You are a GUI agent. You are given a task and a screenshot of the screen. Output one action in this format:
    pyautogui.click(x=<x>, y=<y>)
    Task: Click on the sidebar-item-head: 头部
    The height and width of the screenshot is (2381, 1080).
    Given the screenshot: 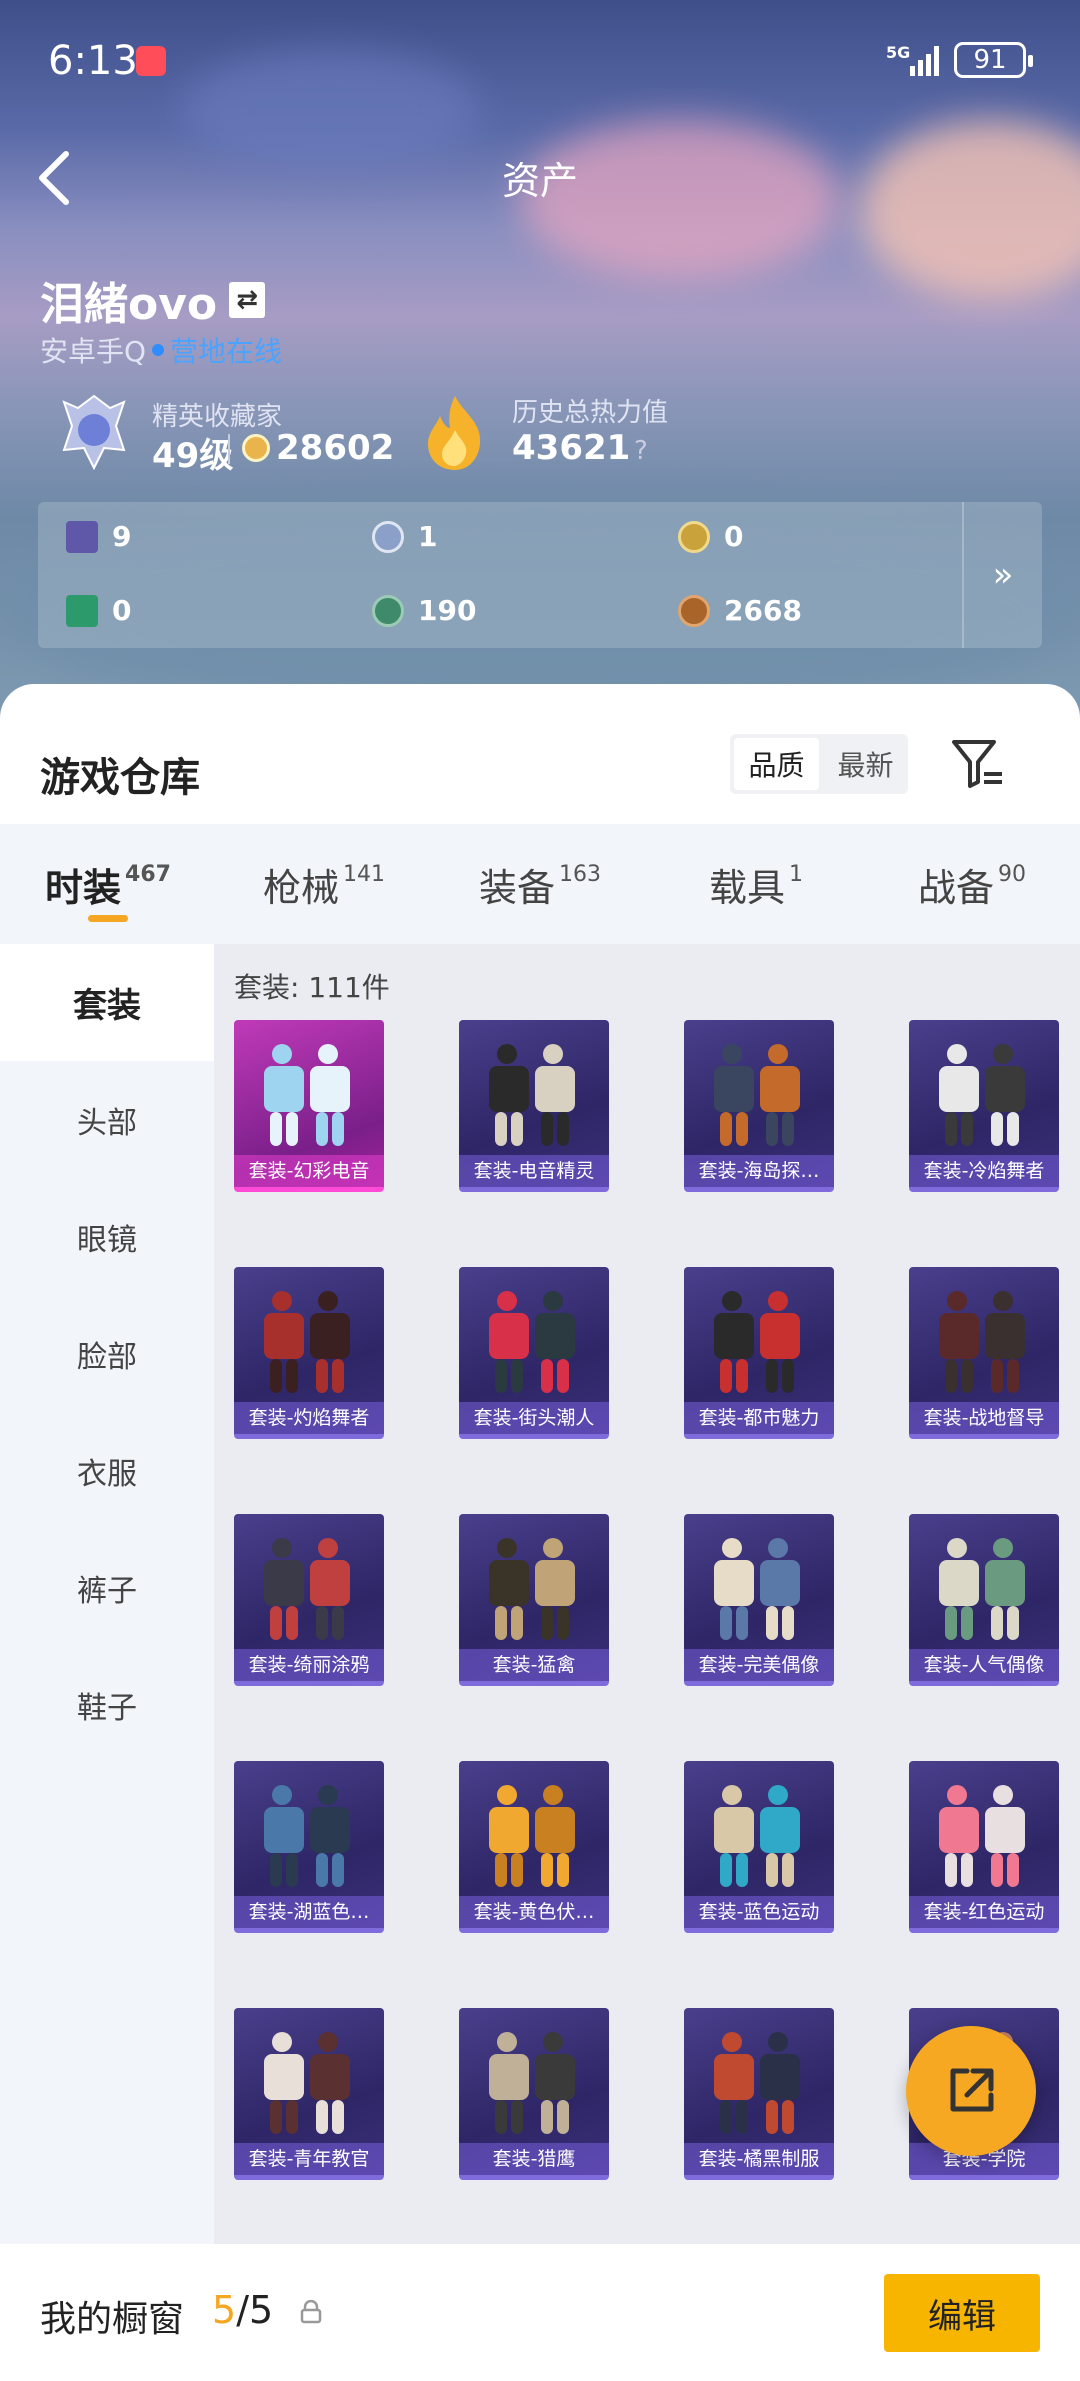 What is the action you would take?
    pyautogui.click(x=107, y=1119)
    